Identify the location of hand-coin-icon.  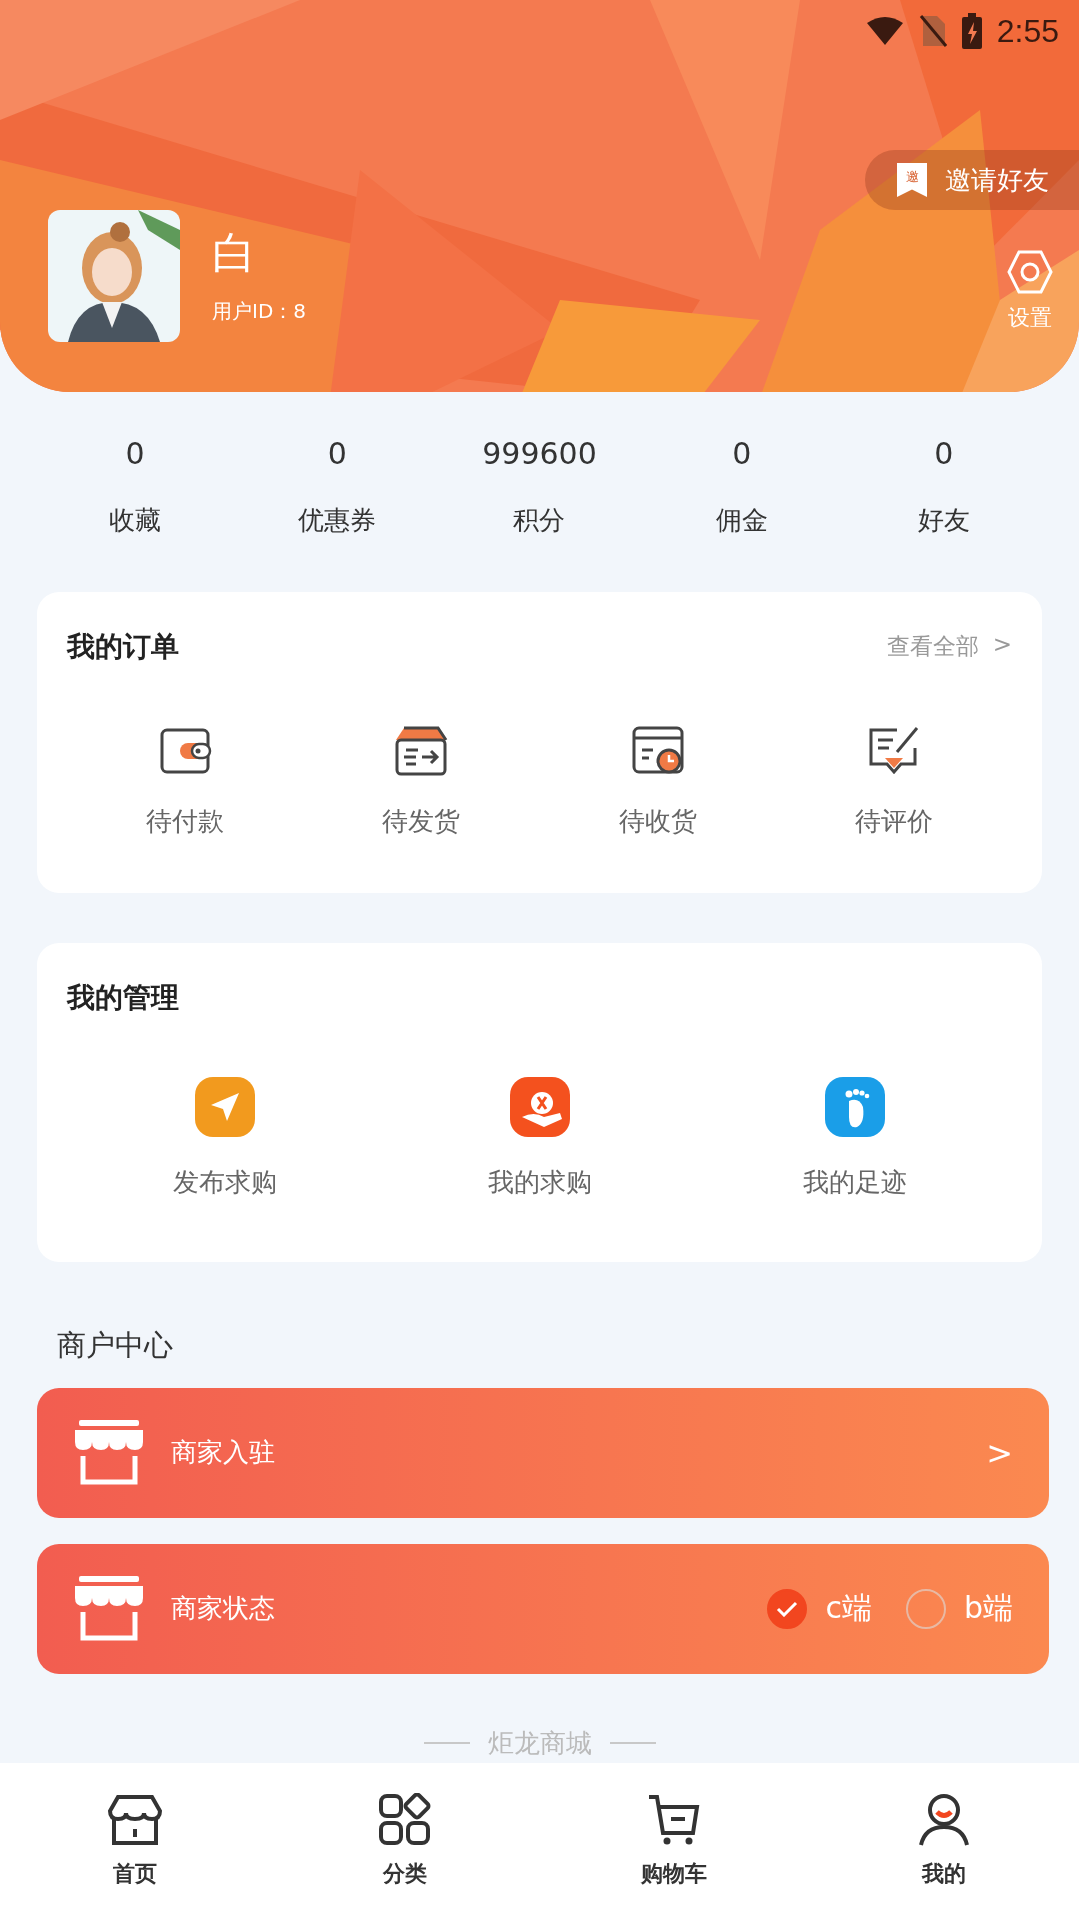
(539, 1106).